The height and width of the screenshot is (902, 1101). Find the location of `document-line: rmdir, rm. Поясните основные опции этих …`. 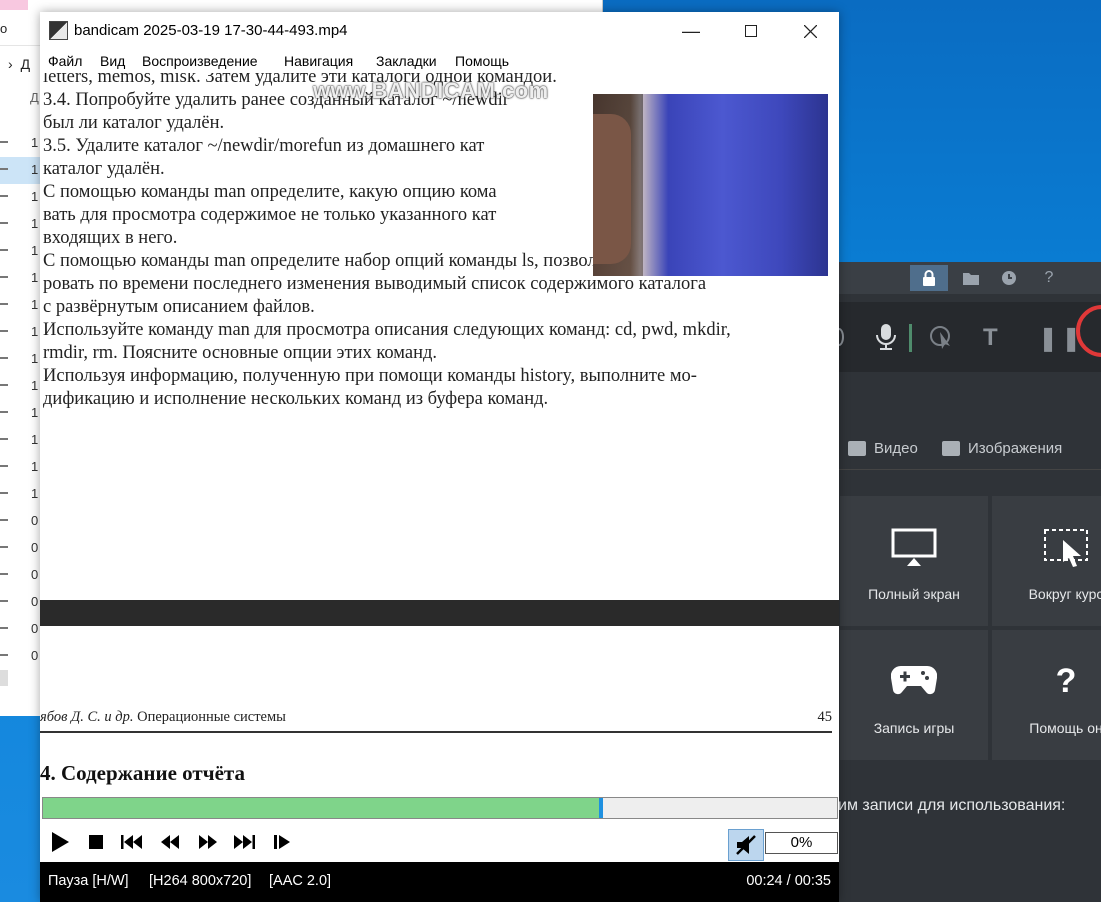

document-line: rmdir, rm. Поясните основные опции этих … is located at coordinates (240, 353).